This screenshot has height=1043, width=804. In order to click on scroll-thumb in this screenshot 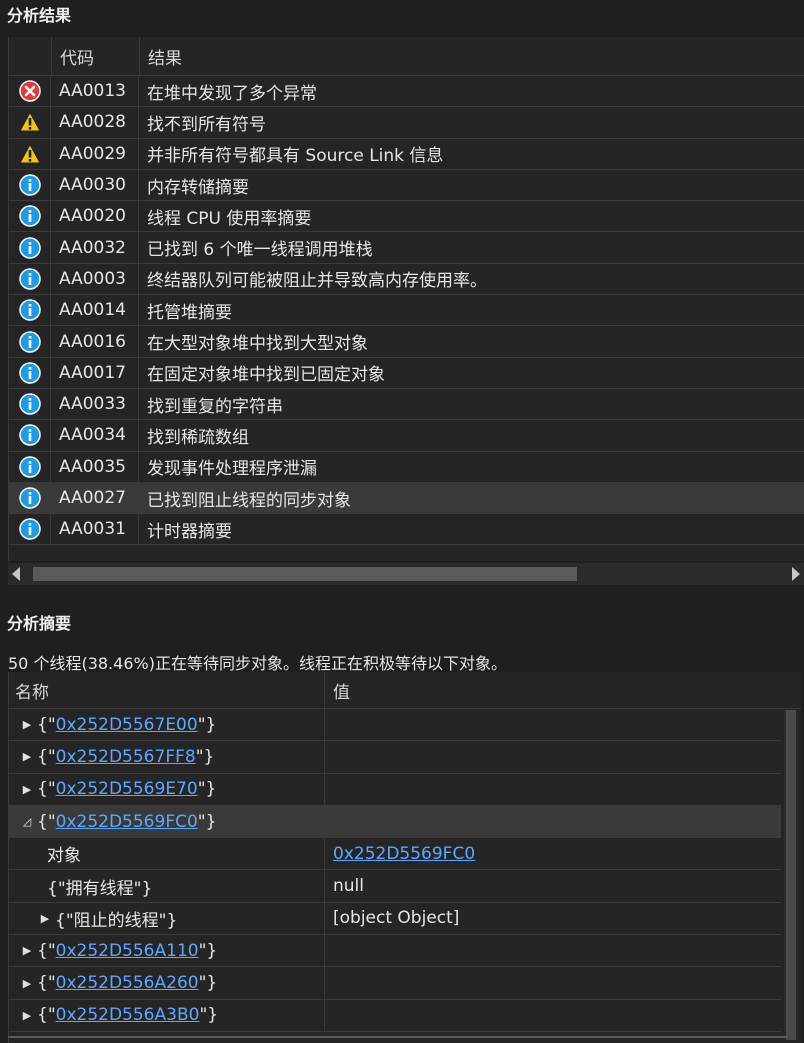, I will do `click(305, 574)`.